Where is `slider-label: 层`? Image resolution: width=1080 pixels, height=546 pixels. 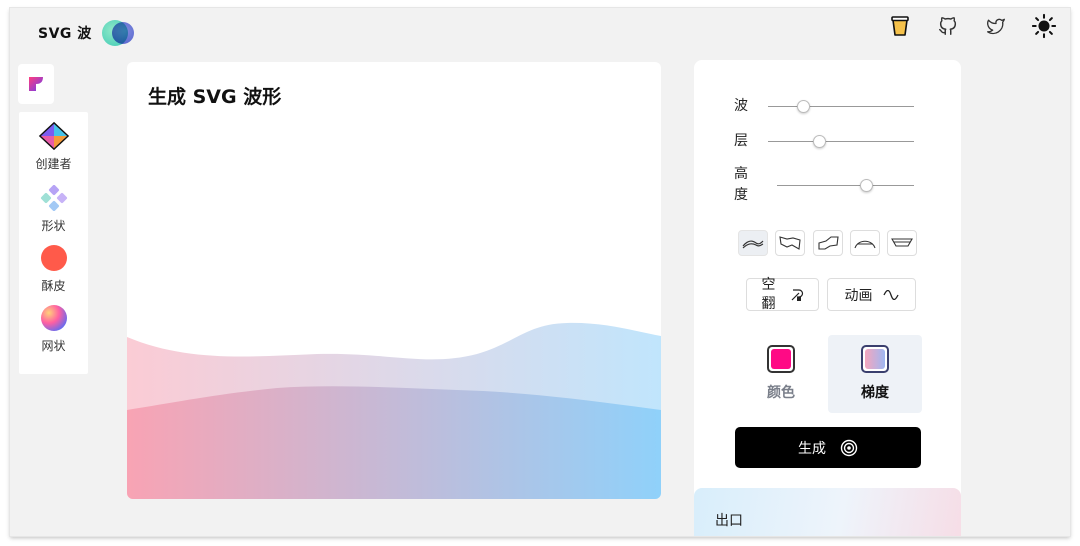 slider-label: 层 is located at coordinates (741, 141).